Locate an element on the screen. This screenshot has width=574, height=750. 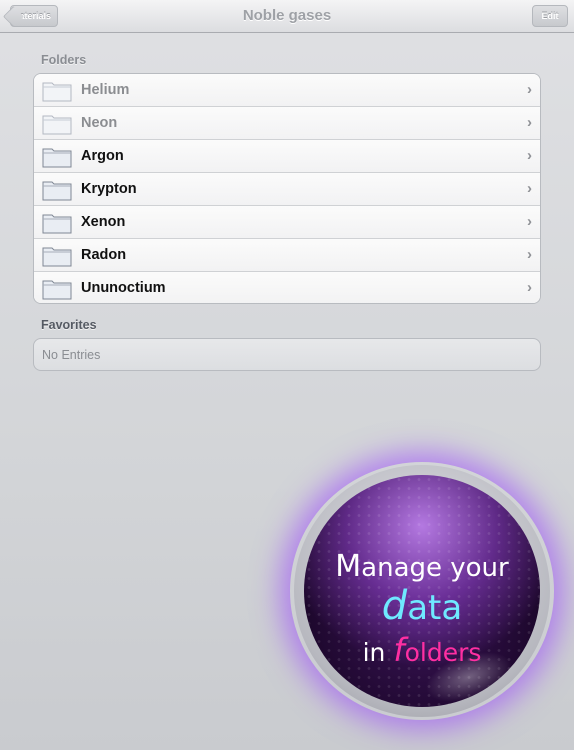
badge-line-1: Manage your is located at coordinates (422, 566).